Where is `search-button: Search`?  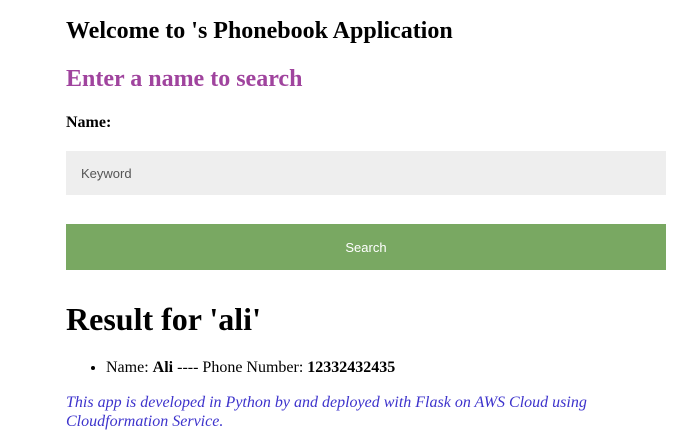 search-button: Search is located at coordinates (366, 247).